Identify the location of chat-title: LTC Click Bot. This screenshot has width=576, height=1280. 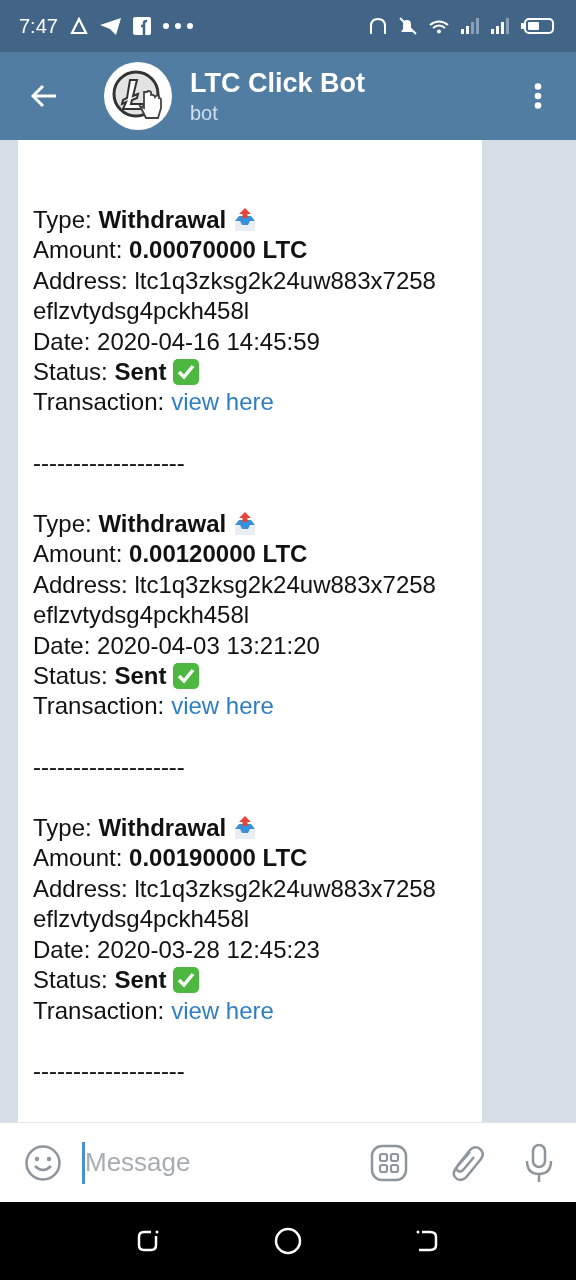
(278, 83).